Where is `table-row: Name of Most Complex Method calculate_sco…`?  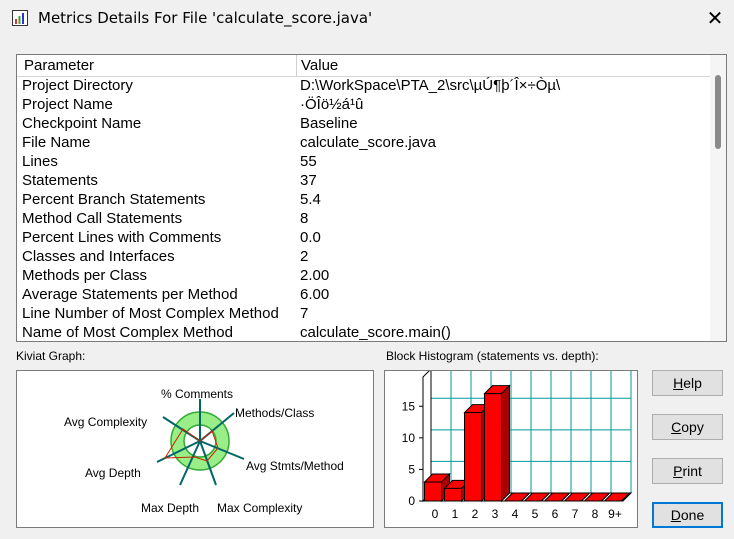 table-row: Name of Most Complex Method calculate_sco… is located at coordinates (363, 332).